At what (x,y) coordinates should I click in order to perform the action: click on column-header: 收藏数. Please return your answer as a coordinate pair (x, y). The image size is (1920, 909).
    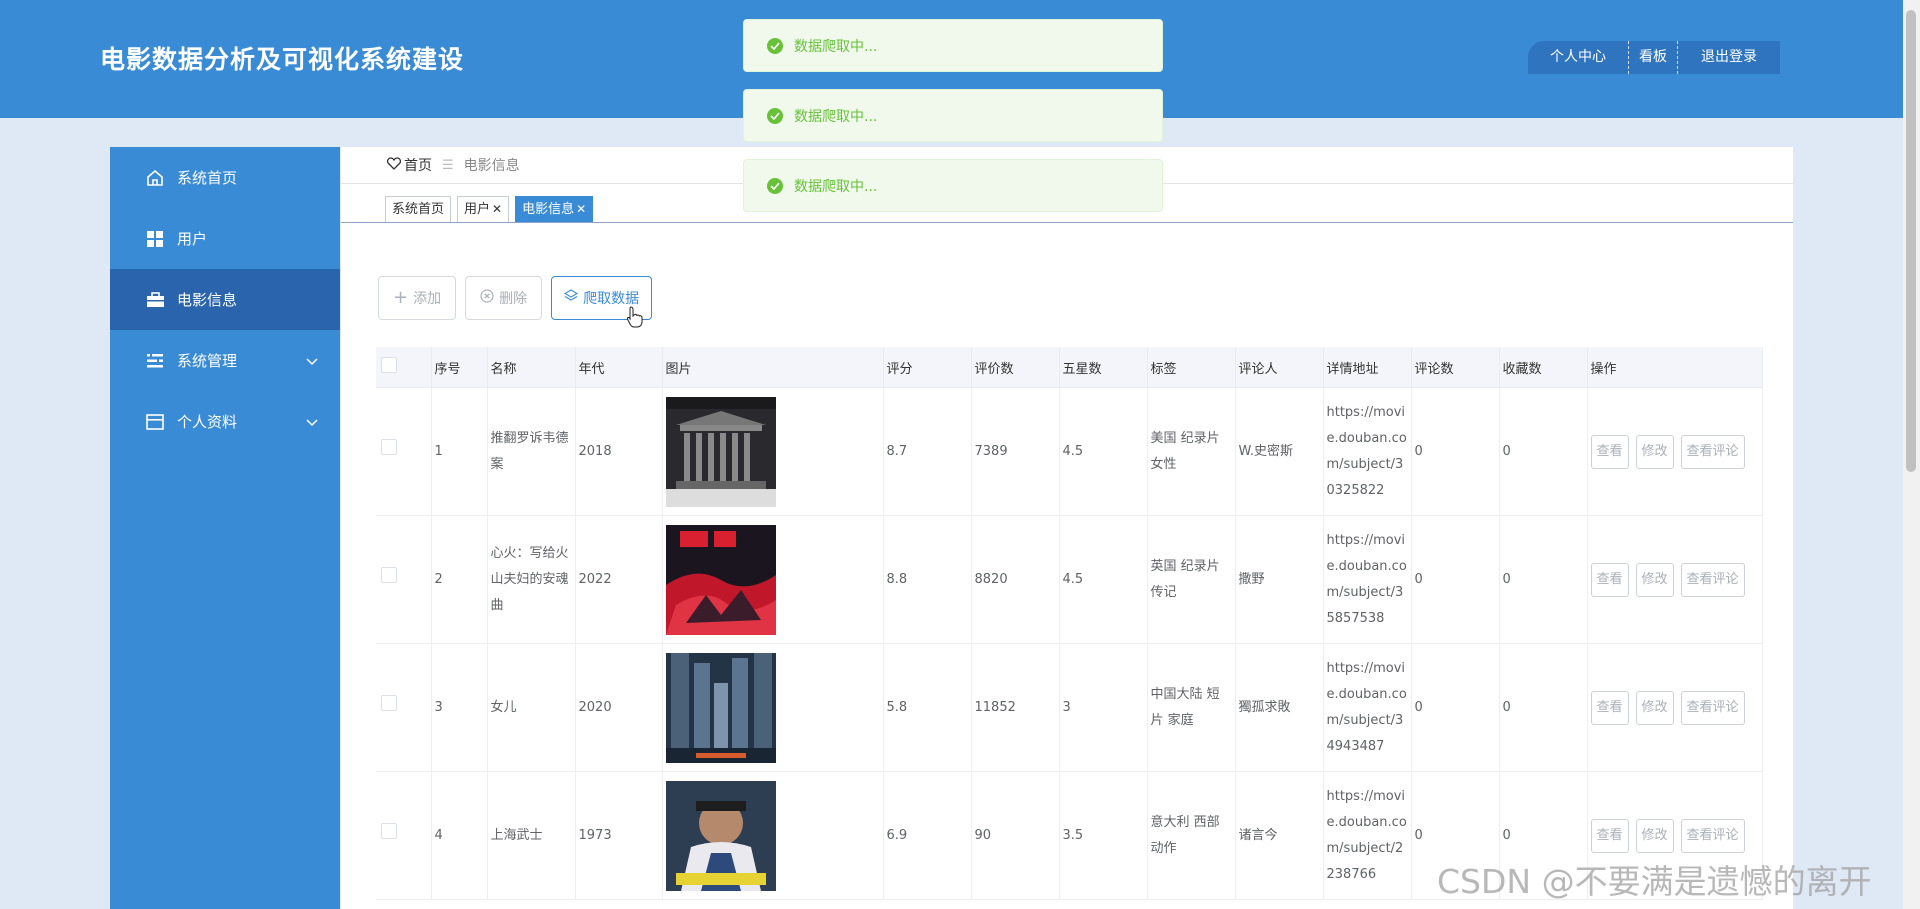
    Looking at the image, I should click on (1543, 367).